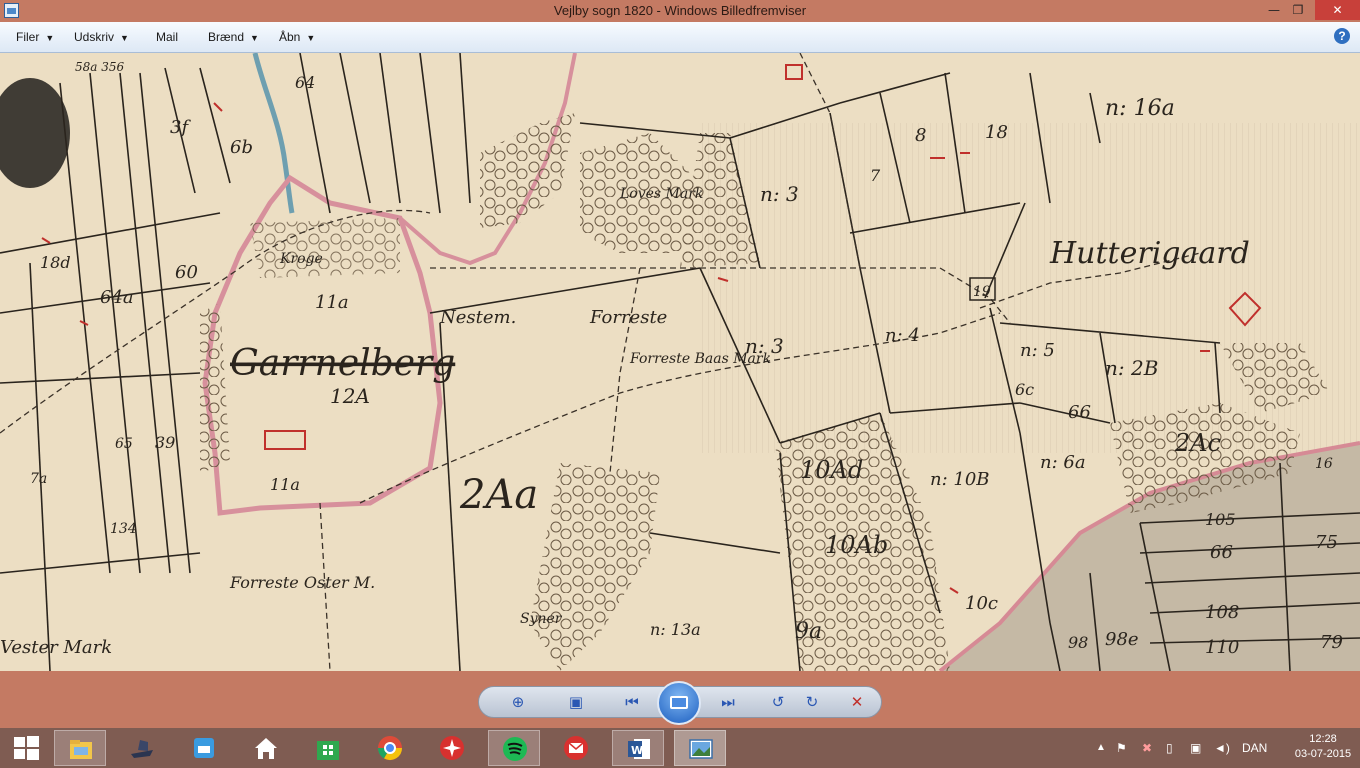  What do you see at coordinates (960, 479) in the screenshot?
I see `map-label-n10b: n: 10B` at bounding box center [960, 479].